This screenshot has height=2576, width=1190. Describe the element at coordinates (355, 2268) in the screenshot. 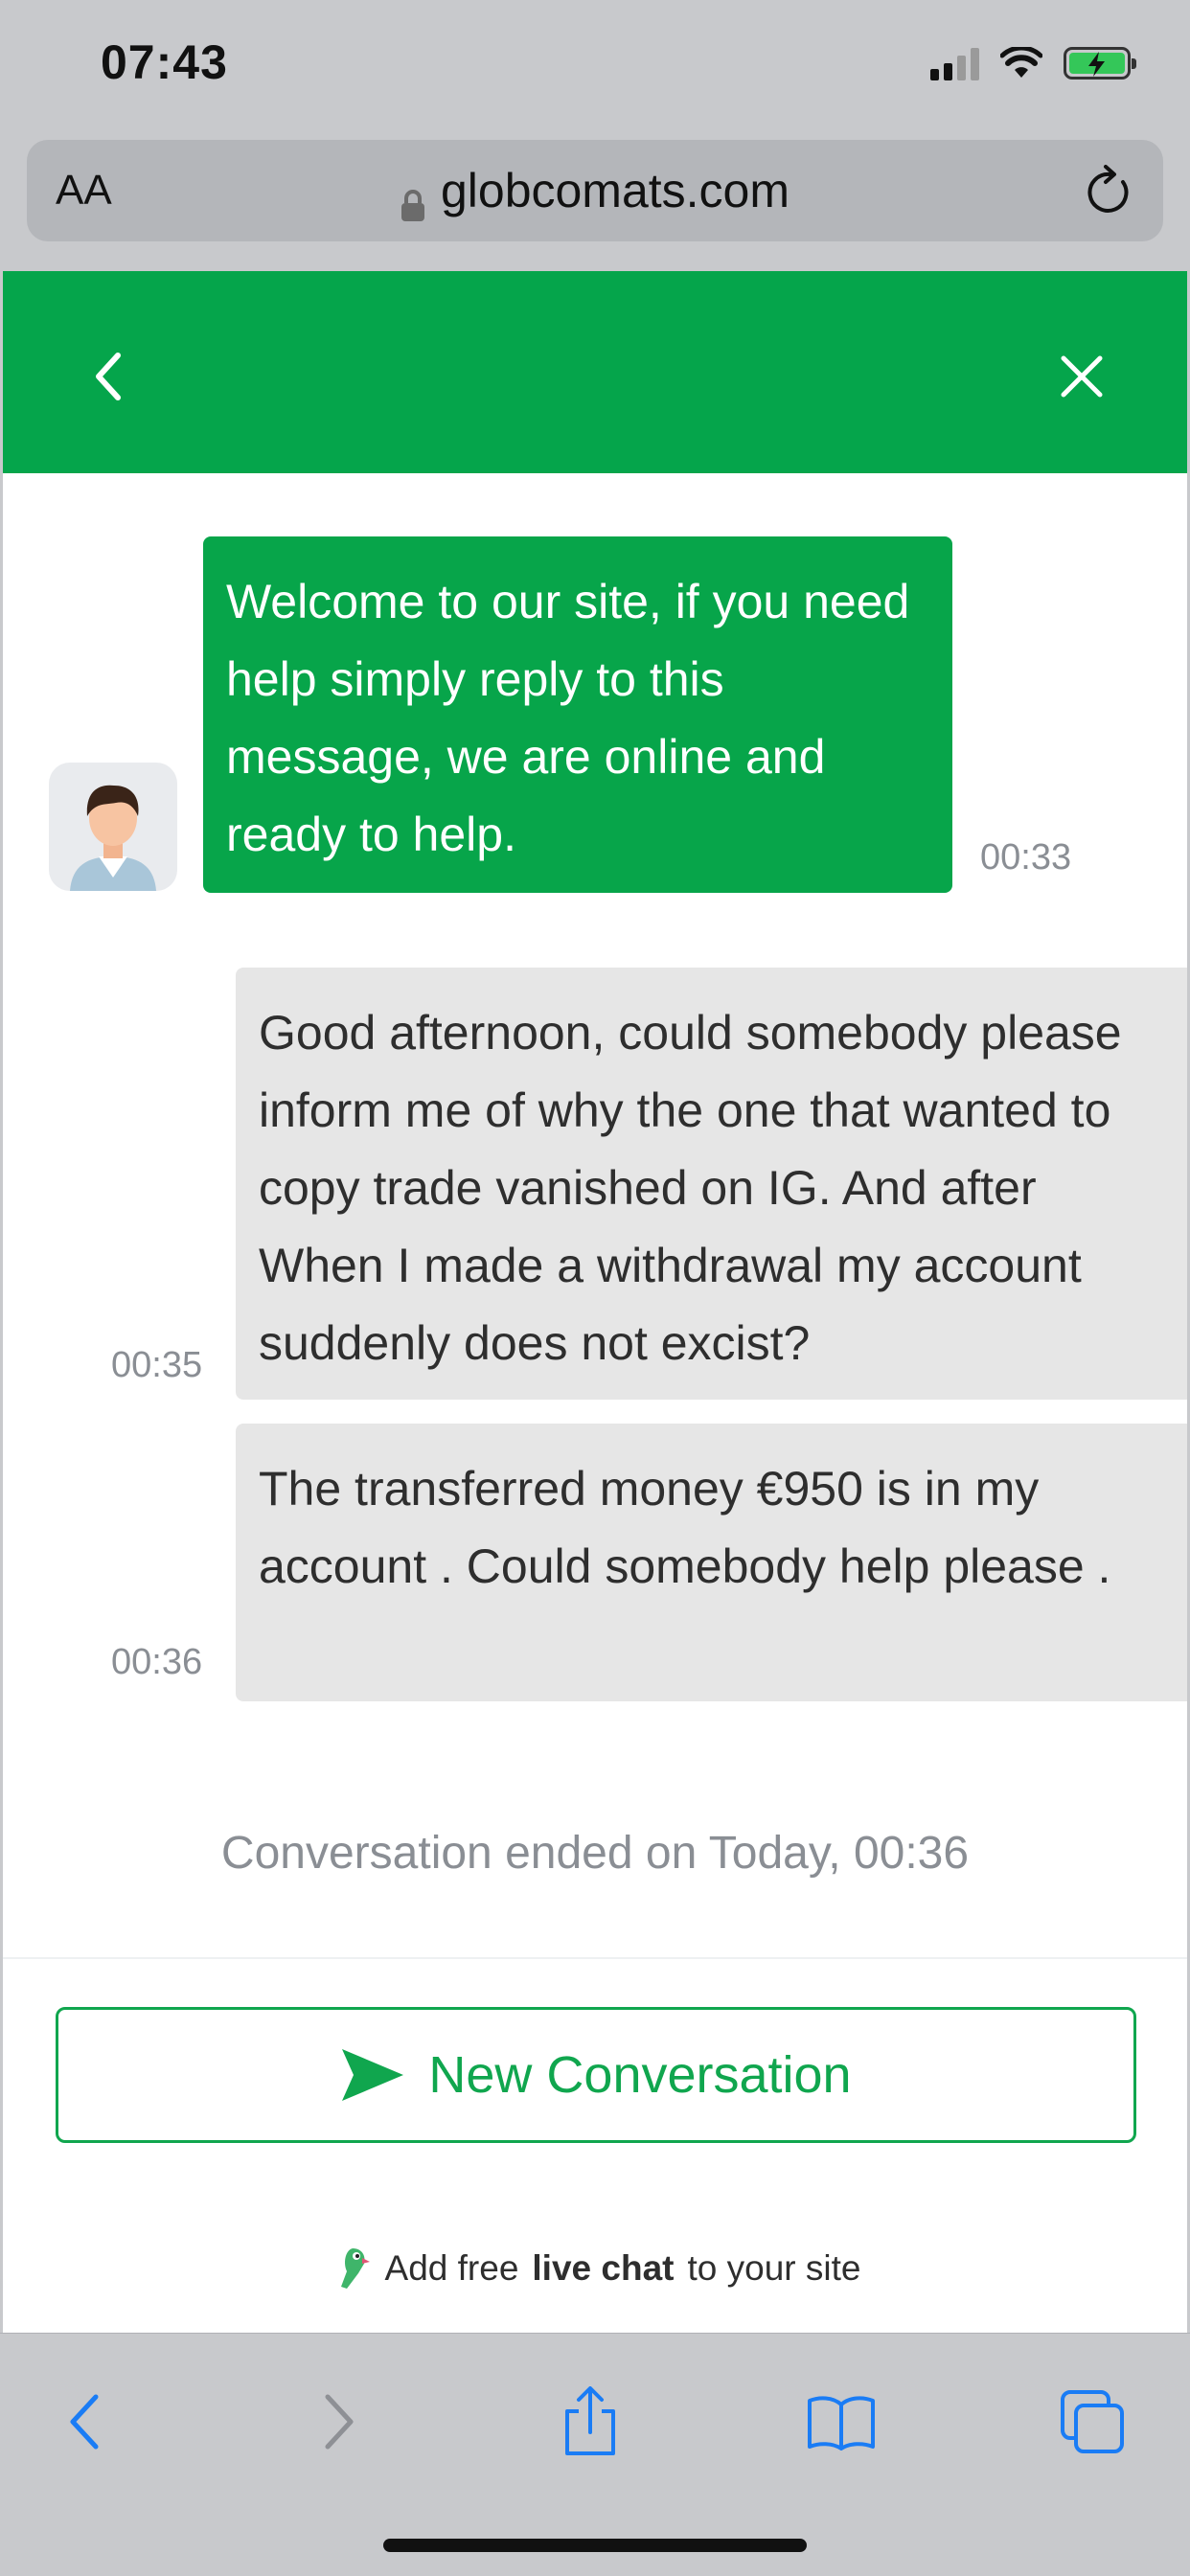

I see `parrot-logo-icon` at that location.